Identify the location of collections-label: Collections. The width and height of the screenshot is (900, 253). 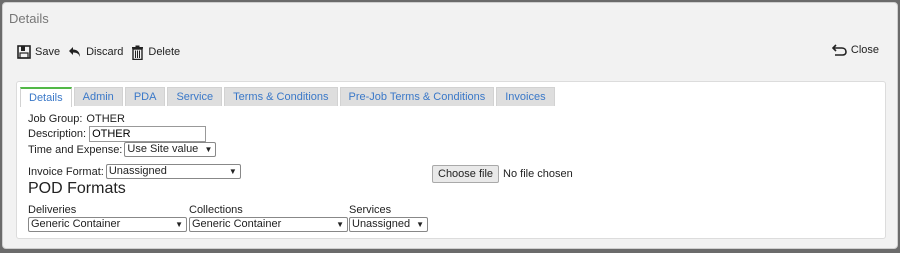
(216, 210).